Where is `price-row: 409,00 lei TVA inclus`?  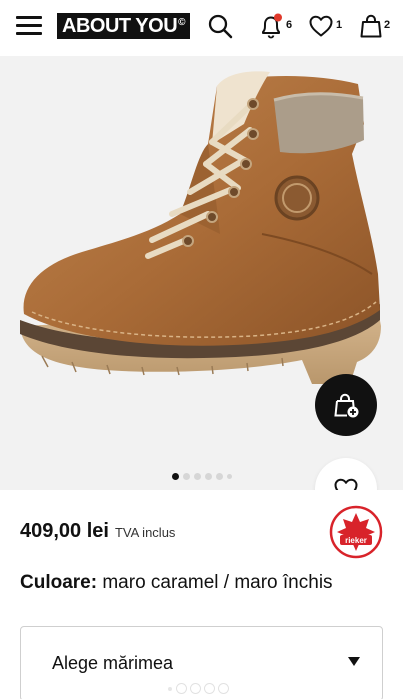
price-row: 409,00 lei TVA inclus is located at coordinates (97, 531).